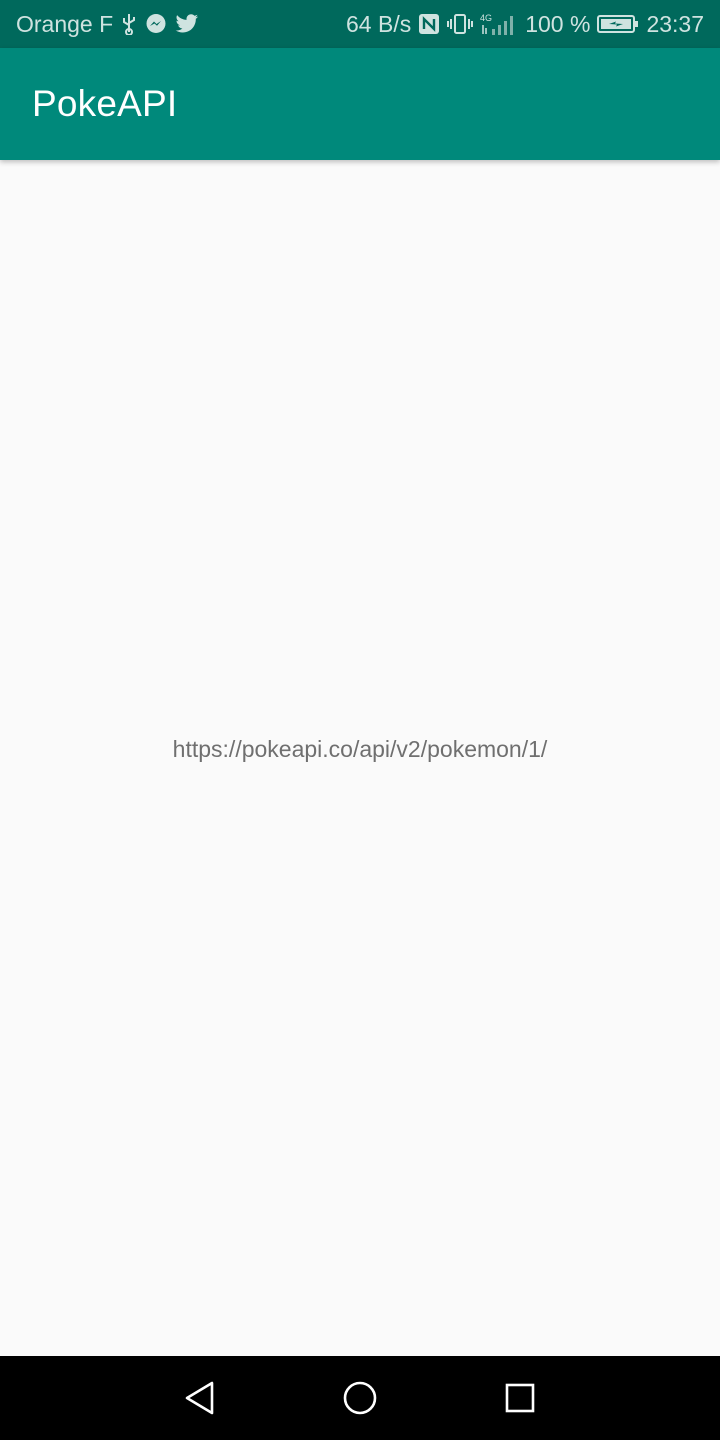  I want to click on nfc-icon, so click(429, 24).